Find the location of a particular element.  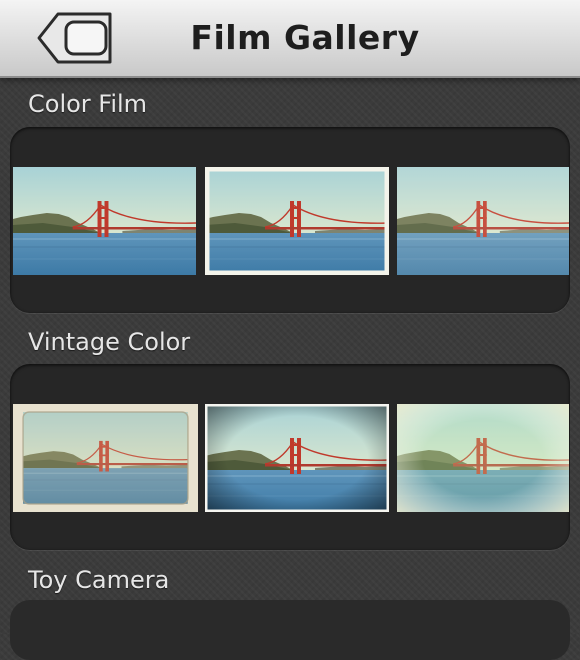

vintage-color-thumbnail-vignette is located at coordinates (297, 458).